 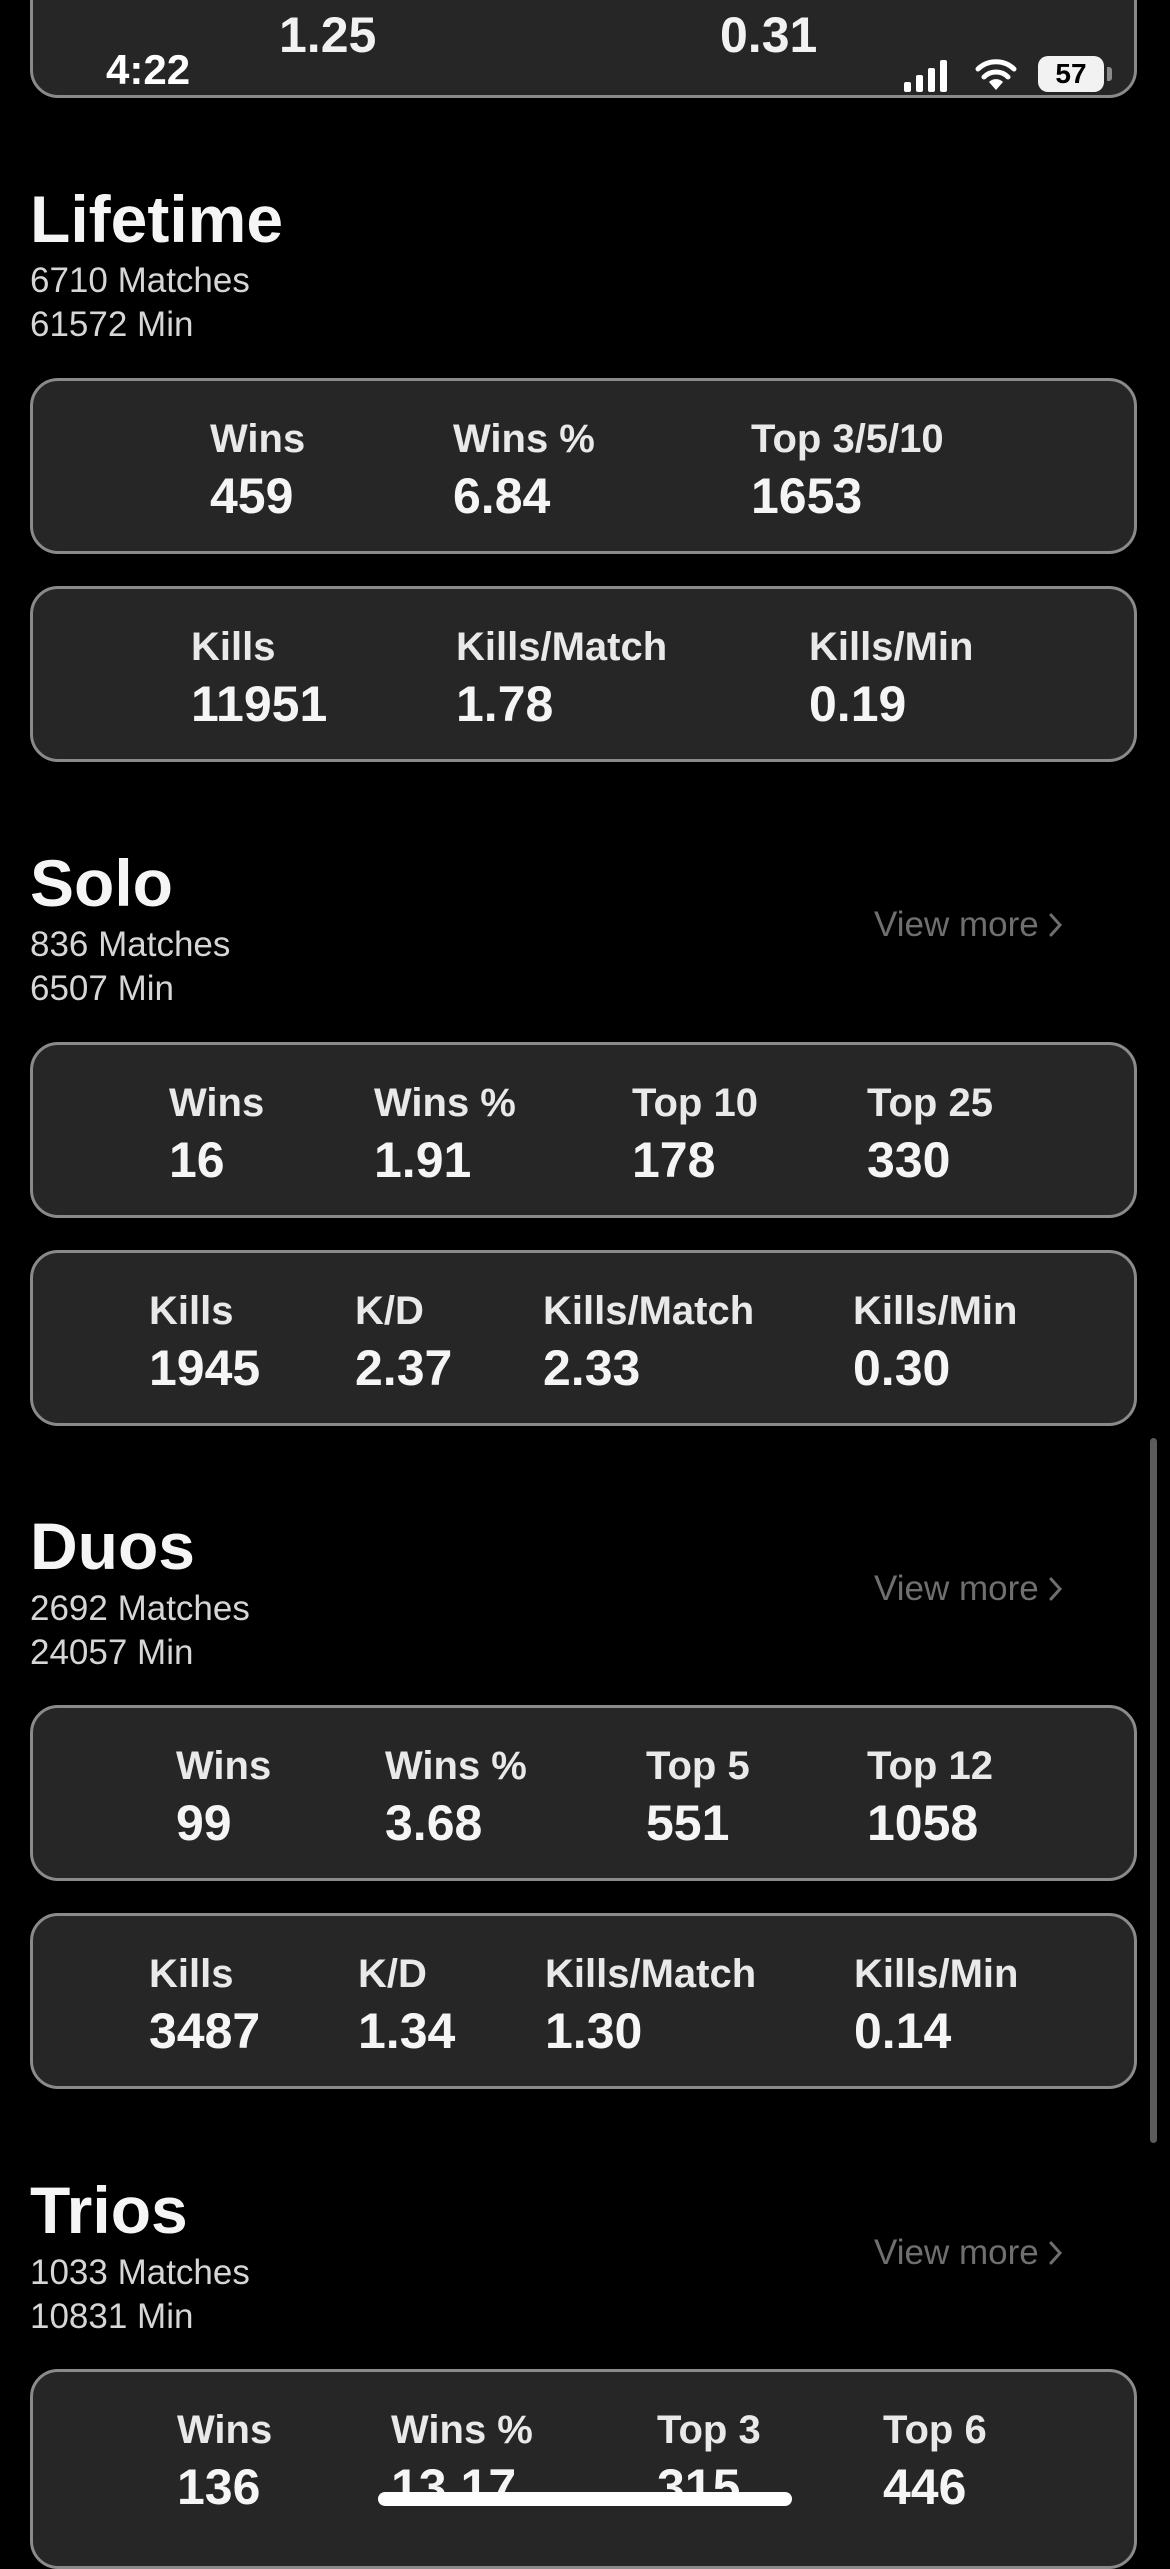 What do you see at coordinates (695, 1103) in the screenshot?
I see `stat-label: Top 10` at bounding box center [695, 1103].